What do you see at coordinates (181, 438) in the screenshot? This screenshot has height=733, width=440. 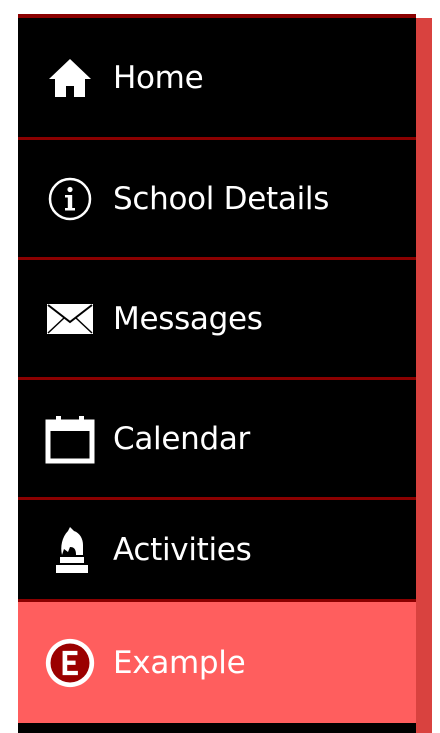 I see `sidebar-item-label: Calendar` at bounding box center [181, 438].